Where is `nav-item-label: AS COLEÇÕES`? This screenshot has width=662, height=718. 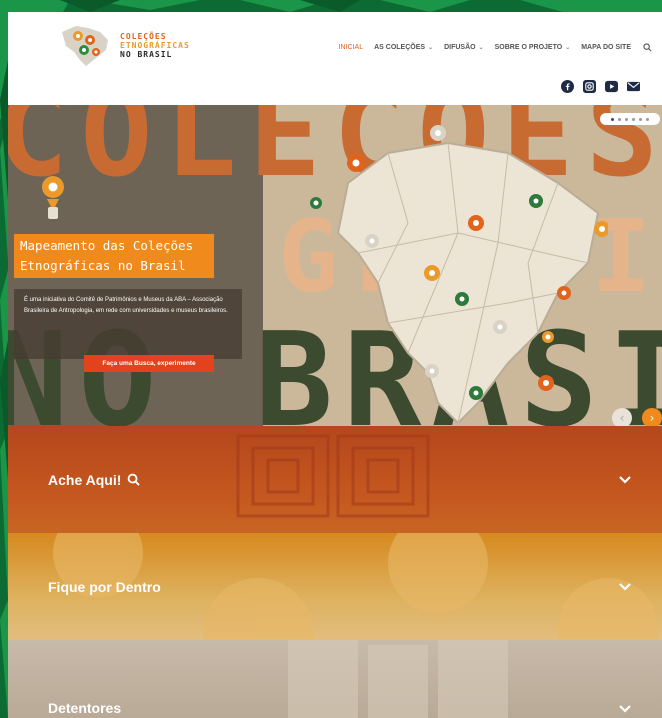
nav-item-label: AS COLEÇÕES is located at coordinates (400, 47).